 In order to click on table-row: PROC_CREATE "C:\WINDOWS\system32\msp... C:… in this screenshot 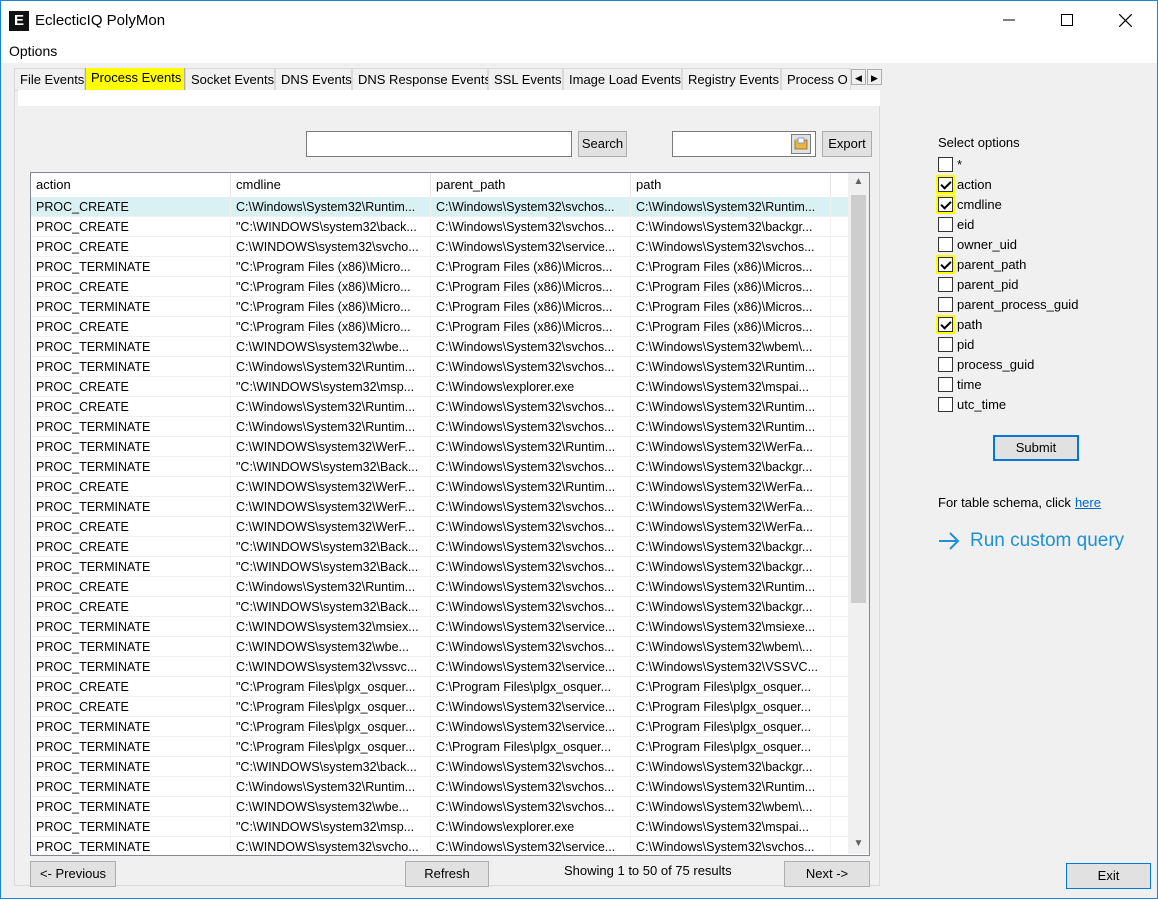, I will do `click(441, 387)`.